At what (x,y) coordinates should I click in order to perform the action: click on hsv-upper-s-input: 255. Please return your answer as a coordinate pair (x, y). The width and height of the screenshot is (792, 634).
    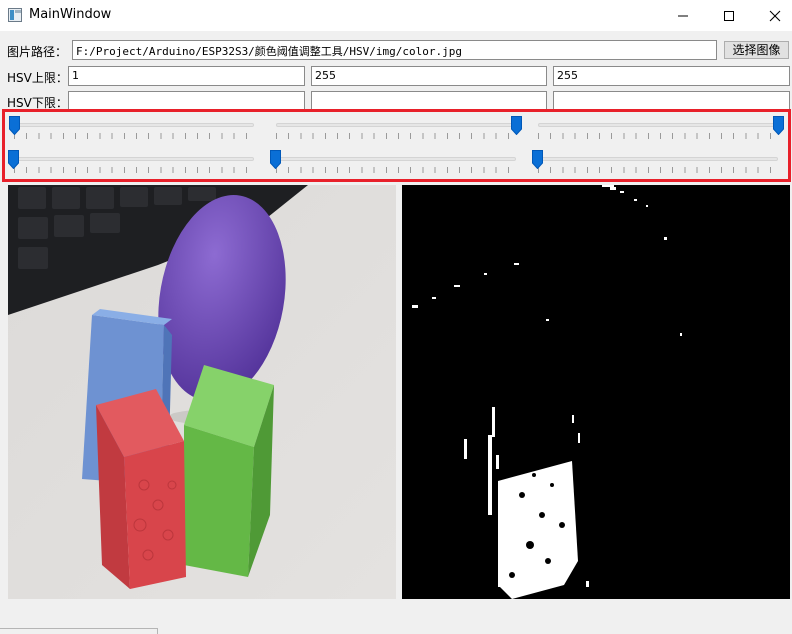
    Looking at the image, I should click on (429, 76).